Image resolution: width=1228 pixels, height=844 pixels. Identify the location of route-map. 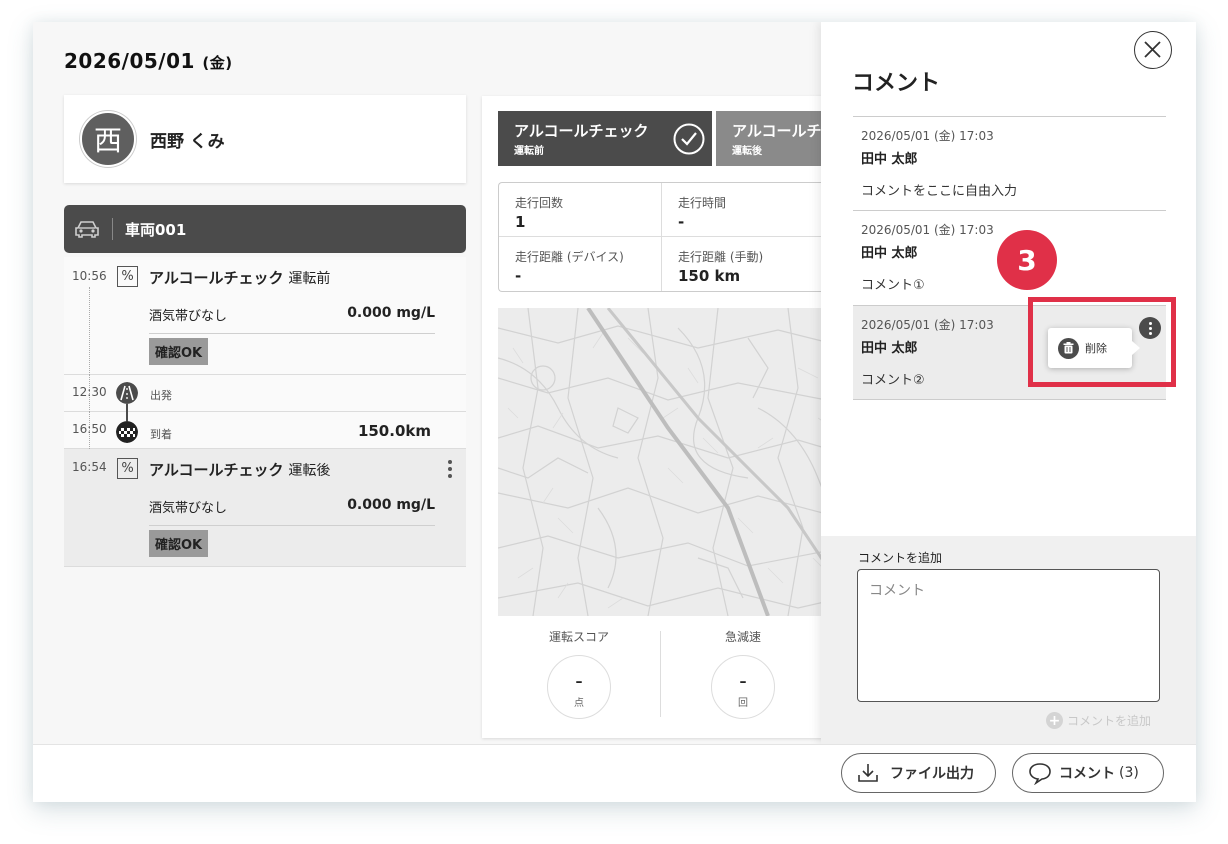
(670, 462).